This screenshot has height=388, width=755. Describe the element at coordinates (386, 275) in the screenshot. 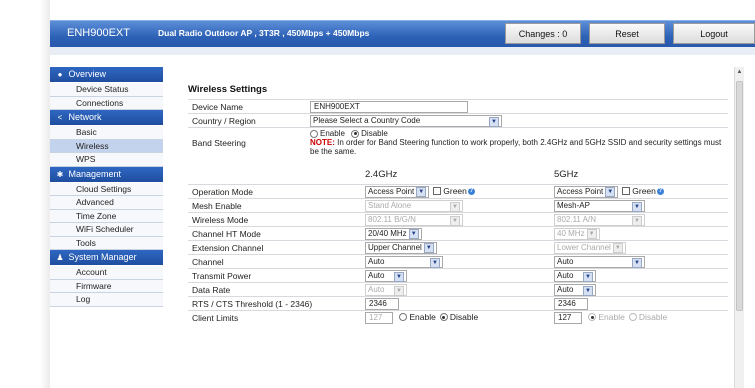

I see `transmit-power-2-4-select: Auto ▼` at that location.